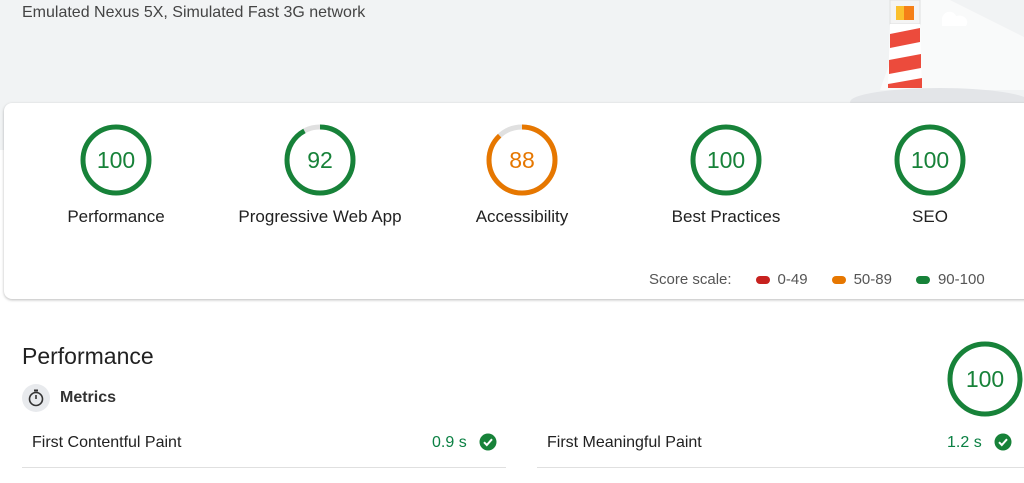  I want to click on gauge-performance: 100 Performance, so click(116, 175).